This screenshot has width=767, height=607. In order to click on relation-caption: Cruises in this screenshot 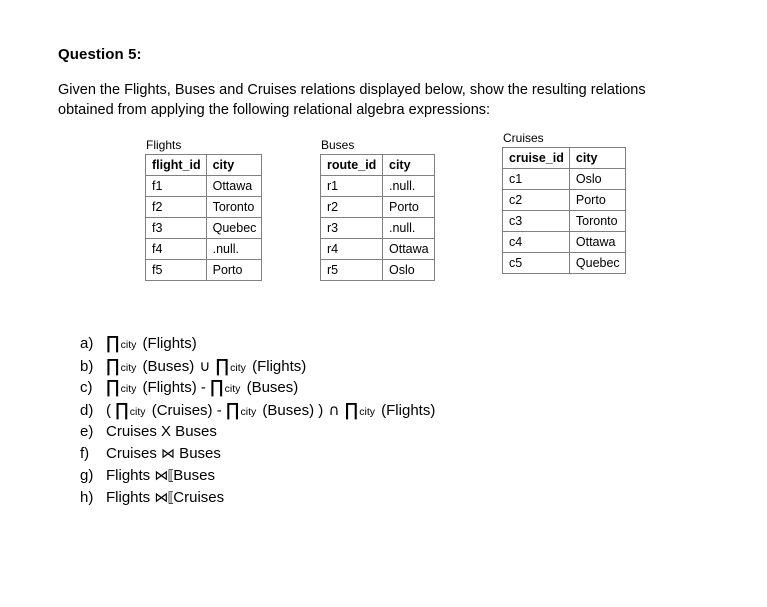, I will do `click(523, 138)`.